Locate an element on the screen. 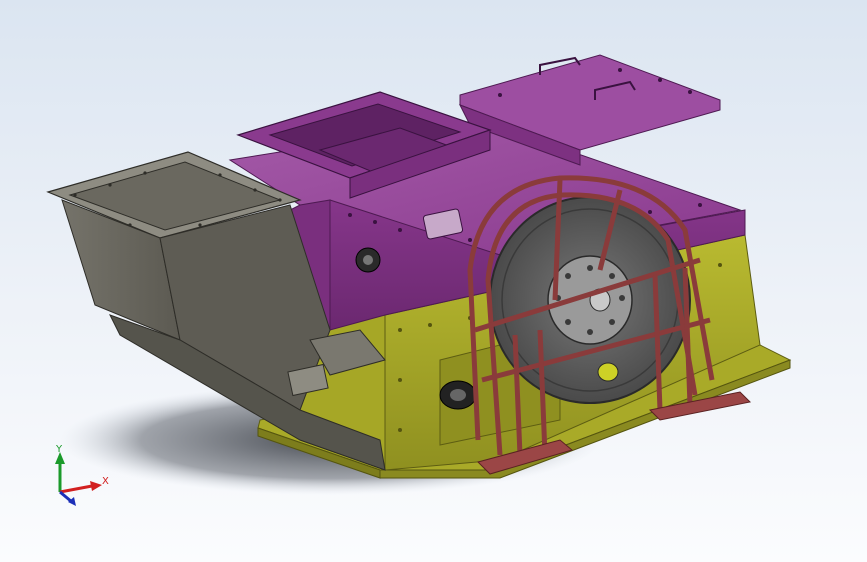 This screenshot has width=867, height=562. x-axis-label: X is located at coordinates (105, 481).